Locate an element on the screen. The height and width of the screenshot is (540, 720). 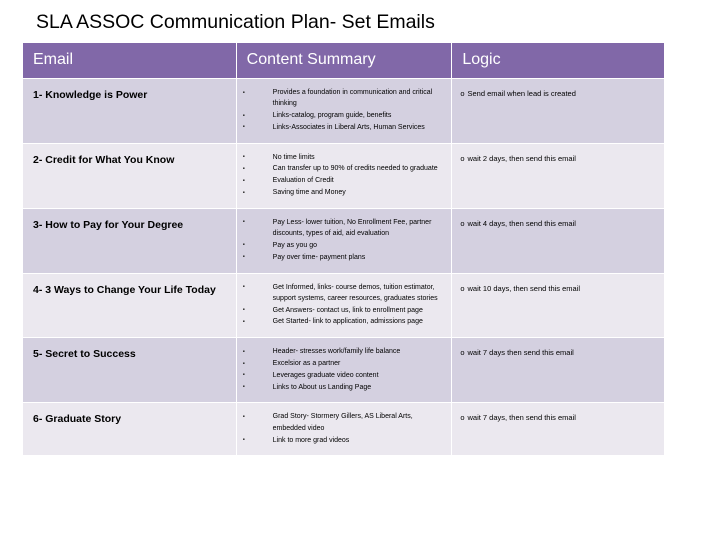
logic-text-wrapper: o wait 4 days, then send this email is located at coordinates (558, 224).